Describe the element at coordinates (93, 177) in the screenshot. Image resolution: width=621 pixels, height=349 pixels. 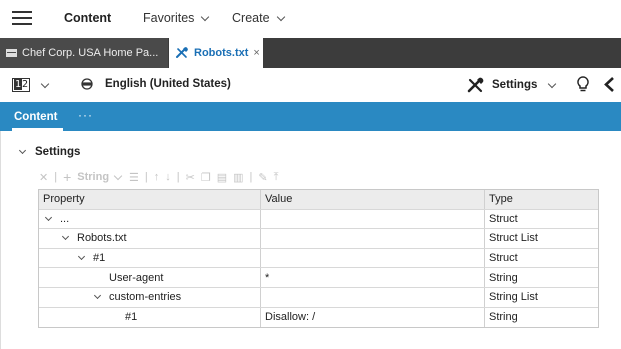
I see `type-selector-label: String` at that location.